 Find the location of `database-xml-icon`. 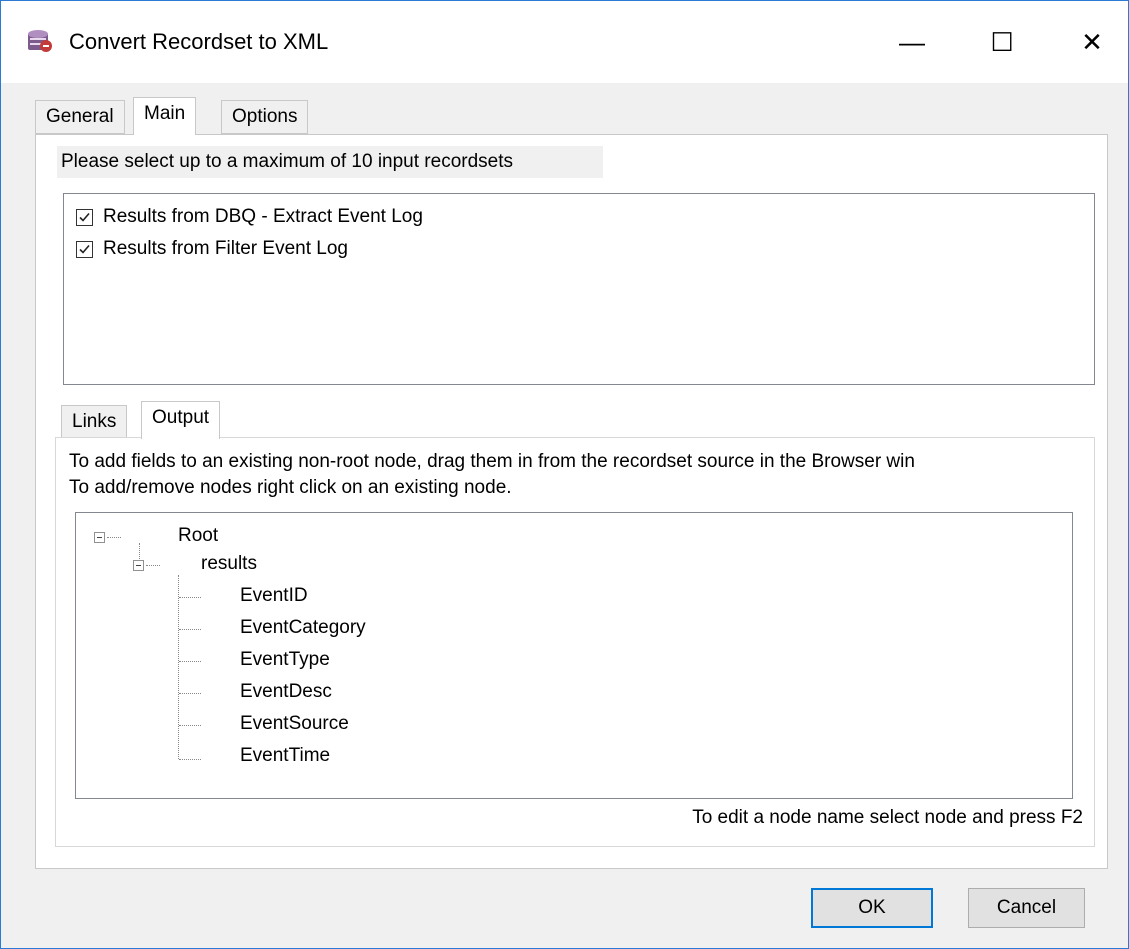

database-xml-icon is located at coordinates (39, 40).